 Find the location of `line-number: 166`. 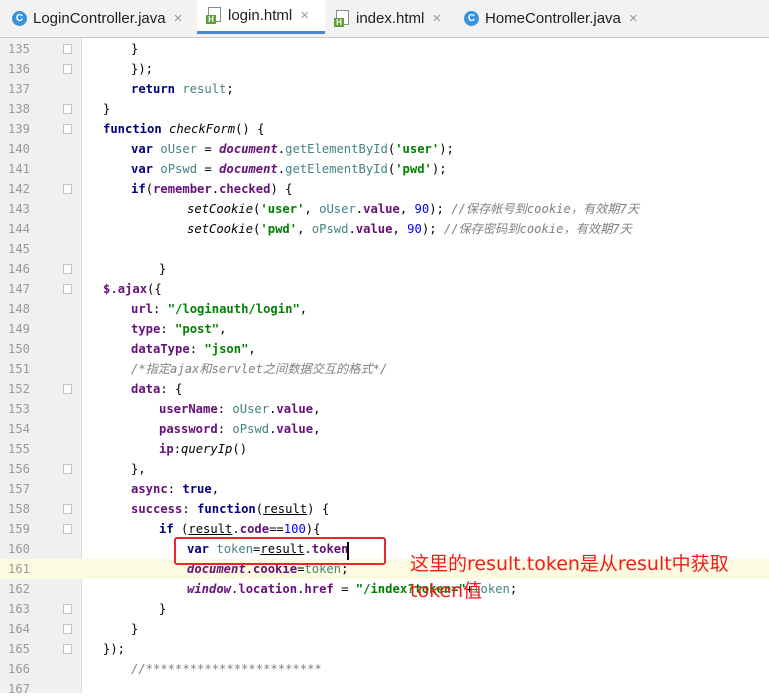

line-number: 166 is located at coordinates (18, 669).